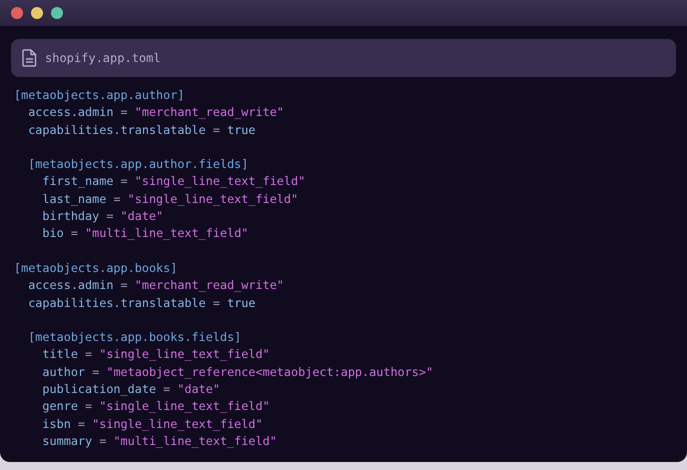  I want to click on file-name: shopify.app.toml, so click(103, 58).